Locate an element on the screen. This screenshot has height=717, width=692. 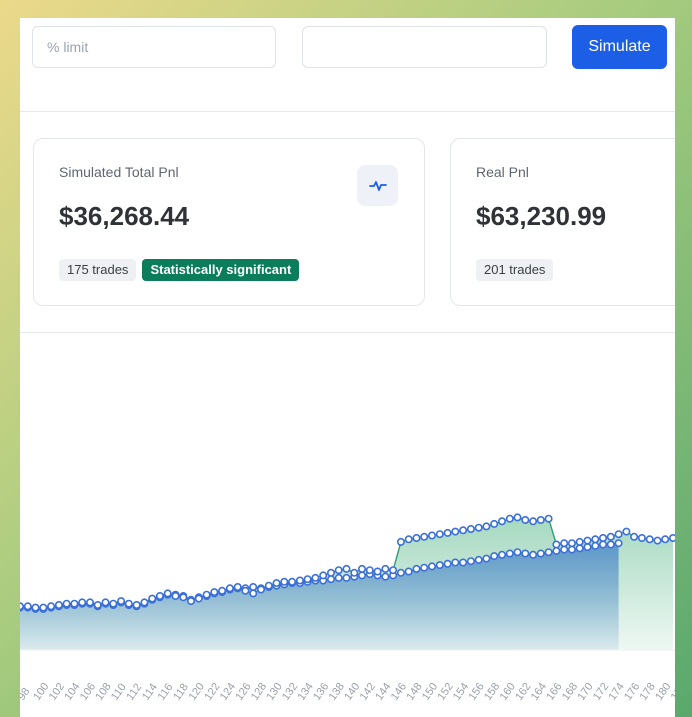
x-tick-label: 118 is located at coordinates (181, 691).